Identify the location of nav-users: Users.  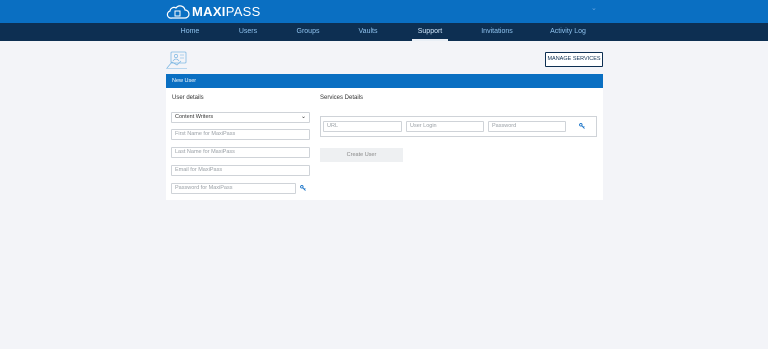
(248, 32).